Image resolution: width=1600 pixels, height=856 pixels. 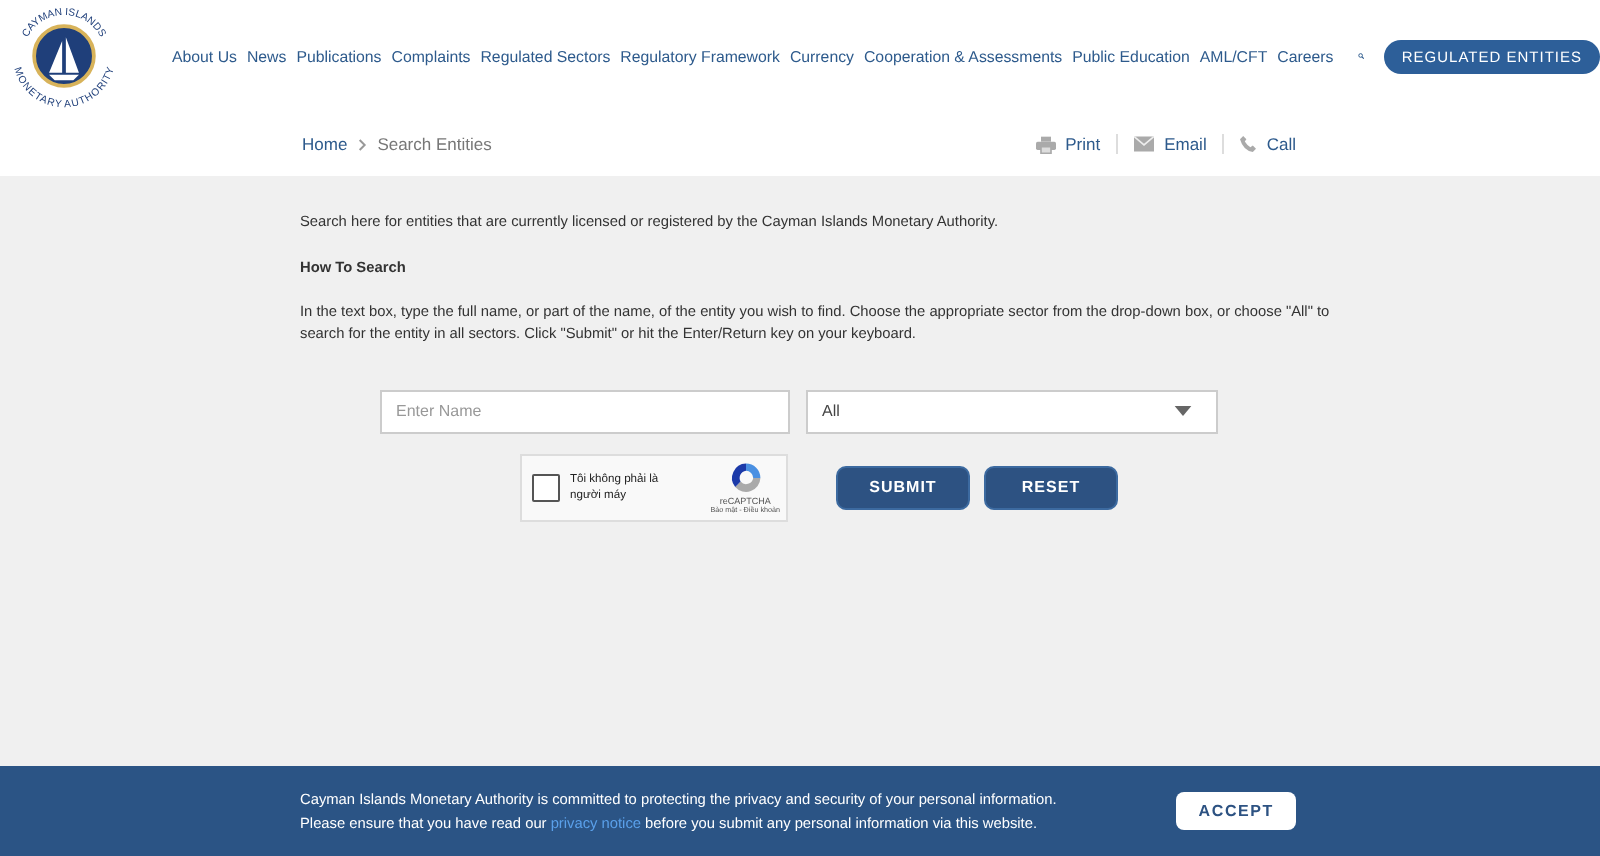 I want to click on breadcrumb-separator-icon, so click(x=362, y=144).